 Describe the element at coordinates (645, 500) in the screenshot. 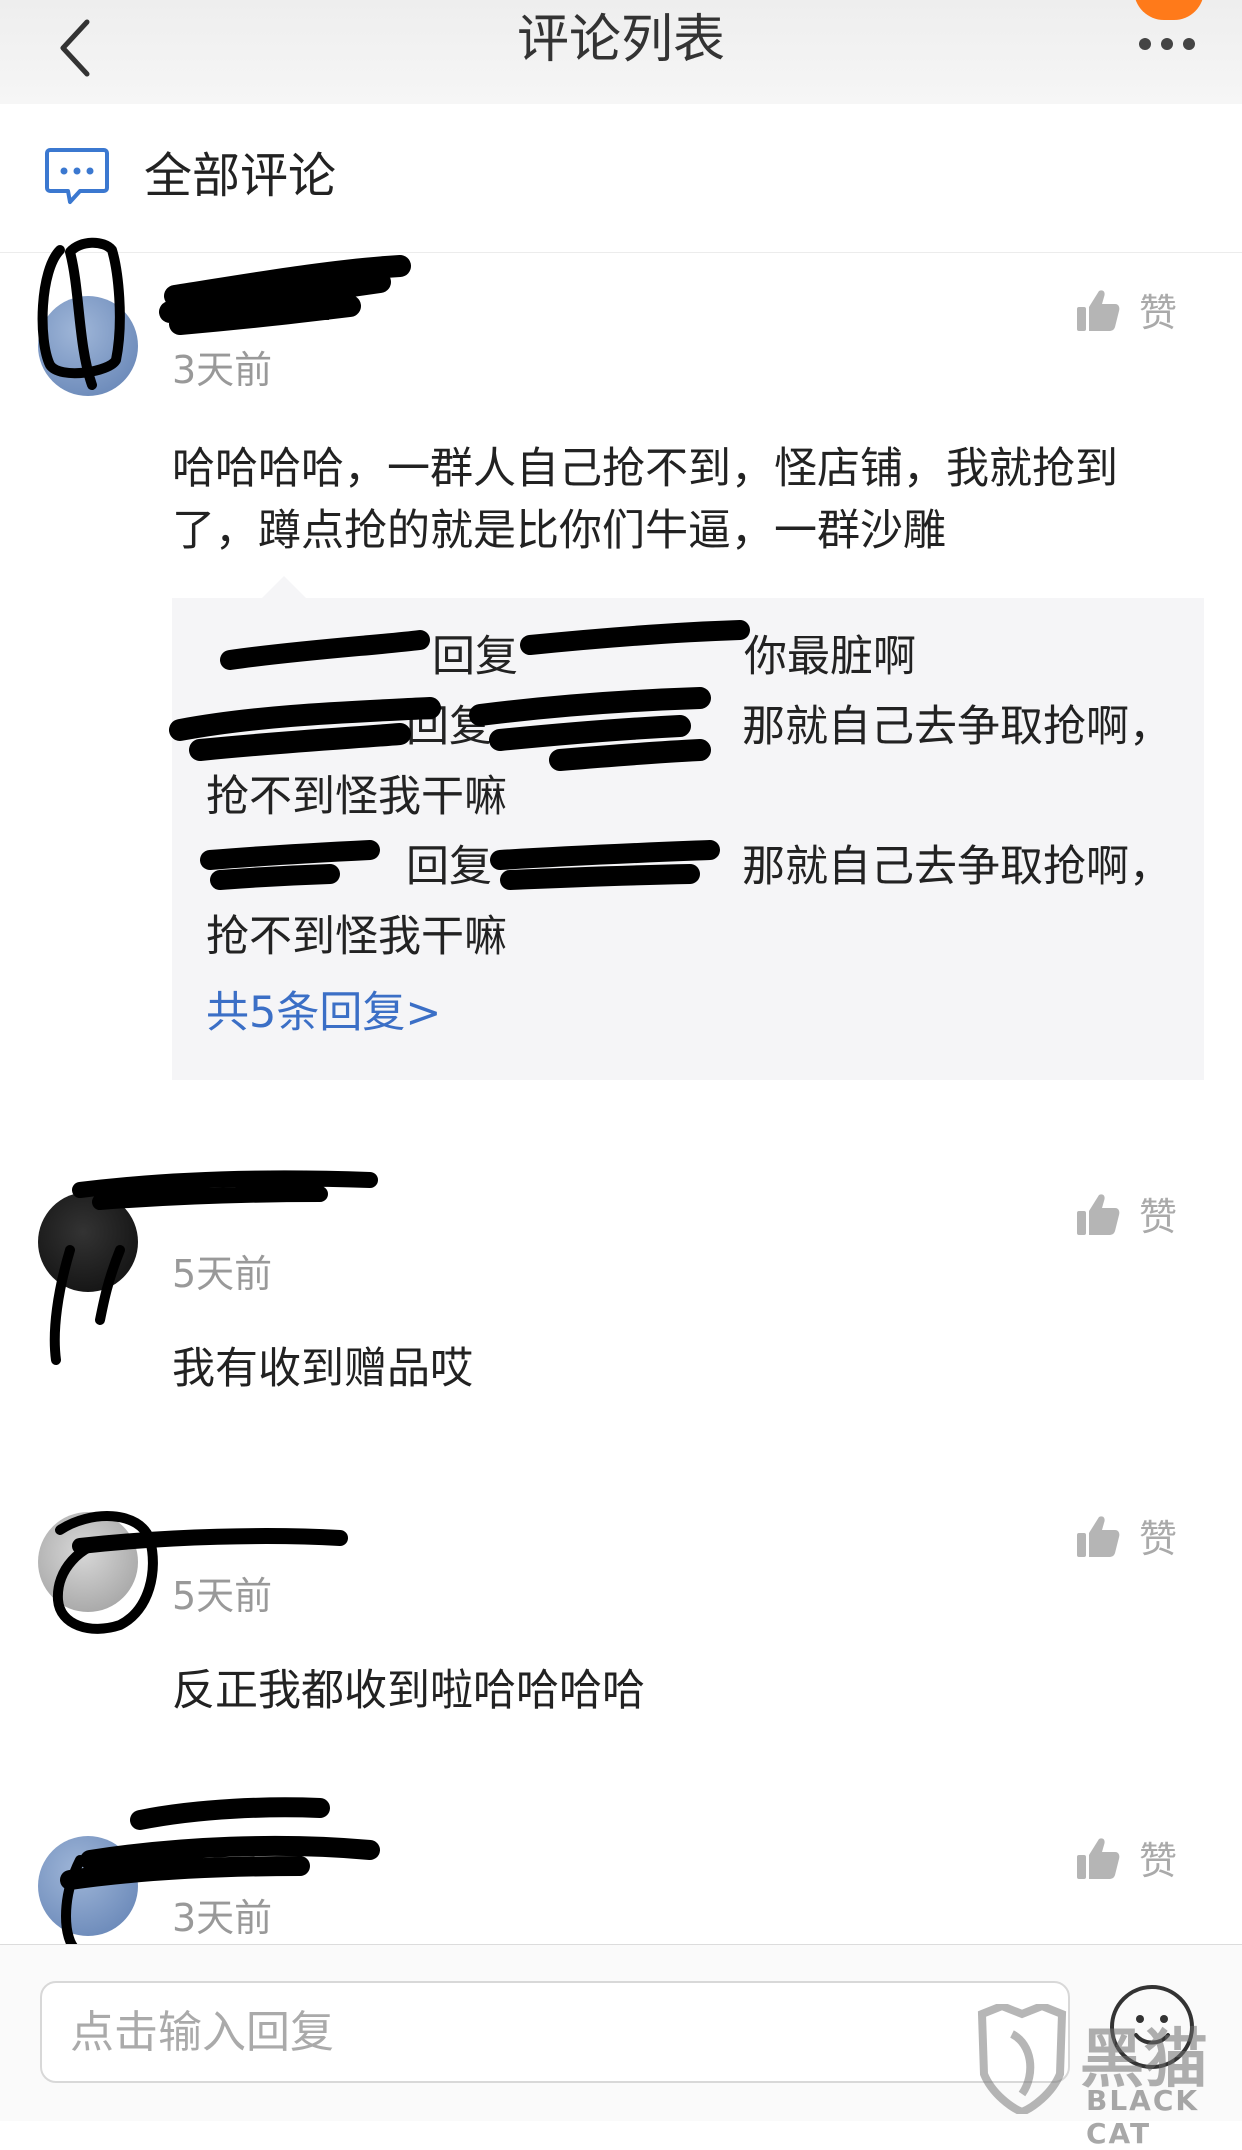

I see `comment-text: 哈哈哈哈，一群人自己抢不到，怪店铺，我就抢到了，蹲点抢的就是比你们牛逼，一群沙雕` at that location.